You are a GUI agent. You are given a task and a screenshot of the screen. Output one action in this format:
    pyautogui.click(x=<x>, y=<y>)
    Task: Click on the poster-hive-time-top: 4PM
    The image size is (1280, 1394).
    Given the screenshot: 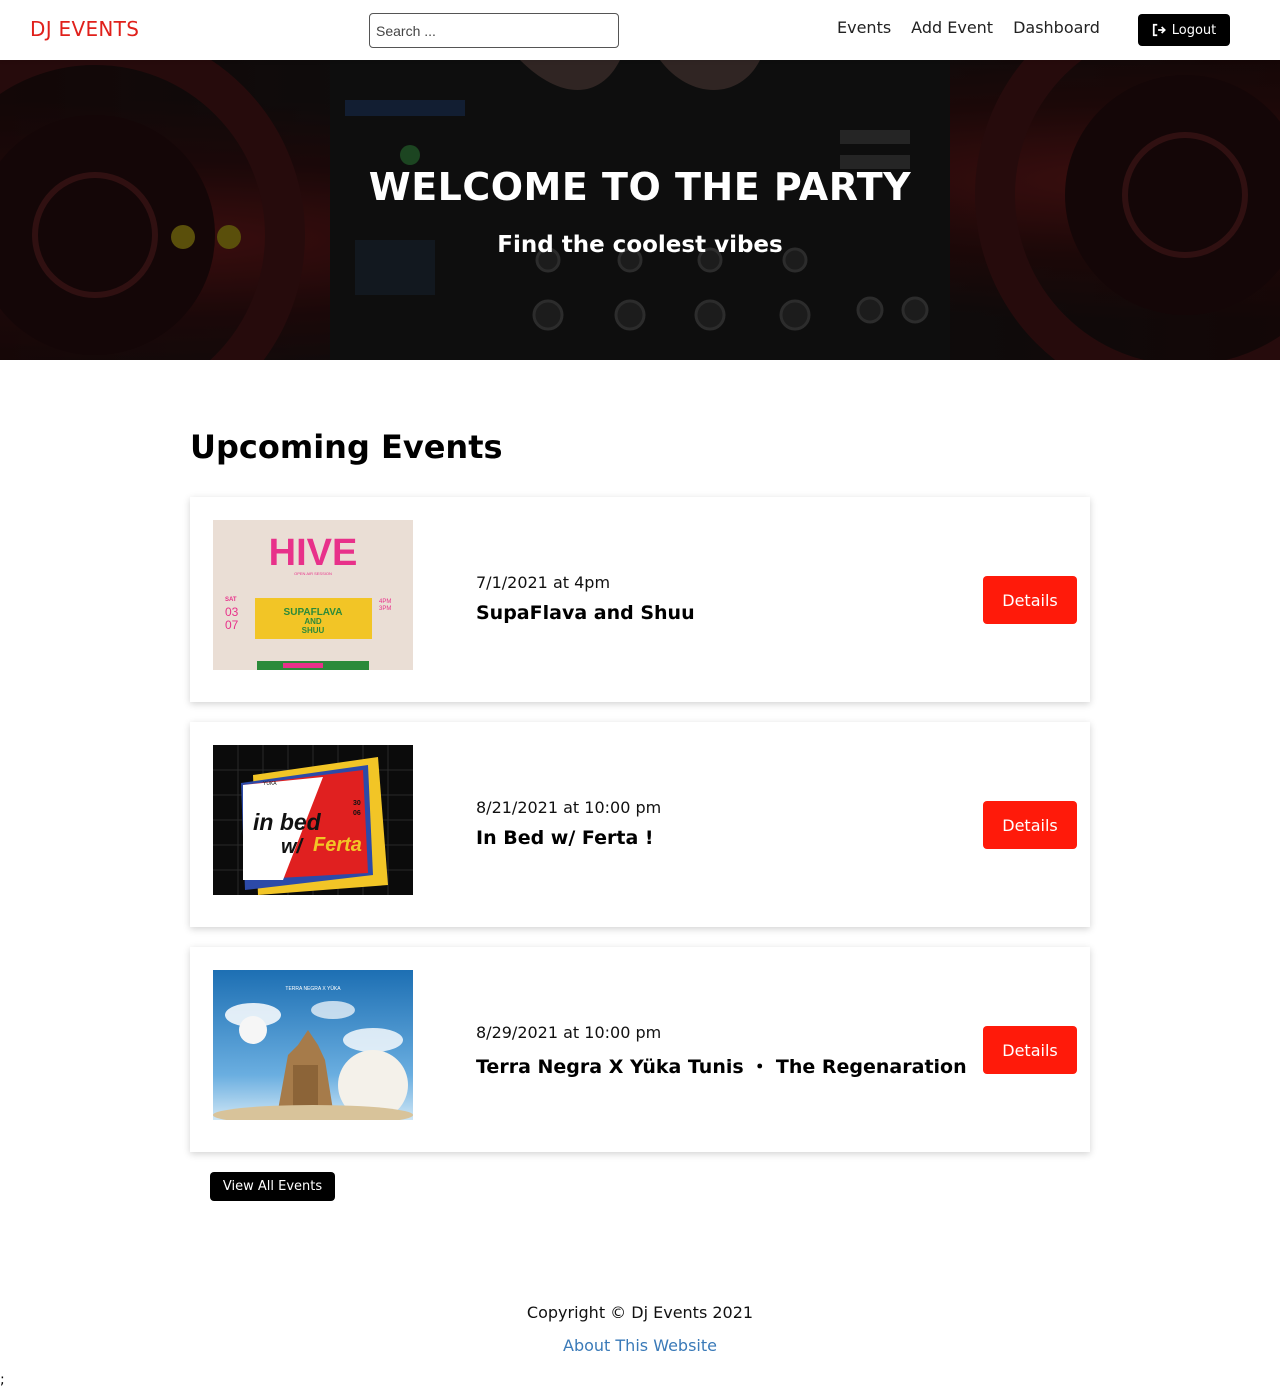 What is the action you would take?
    pyautogui.click(x=385, y=602)
    